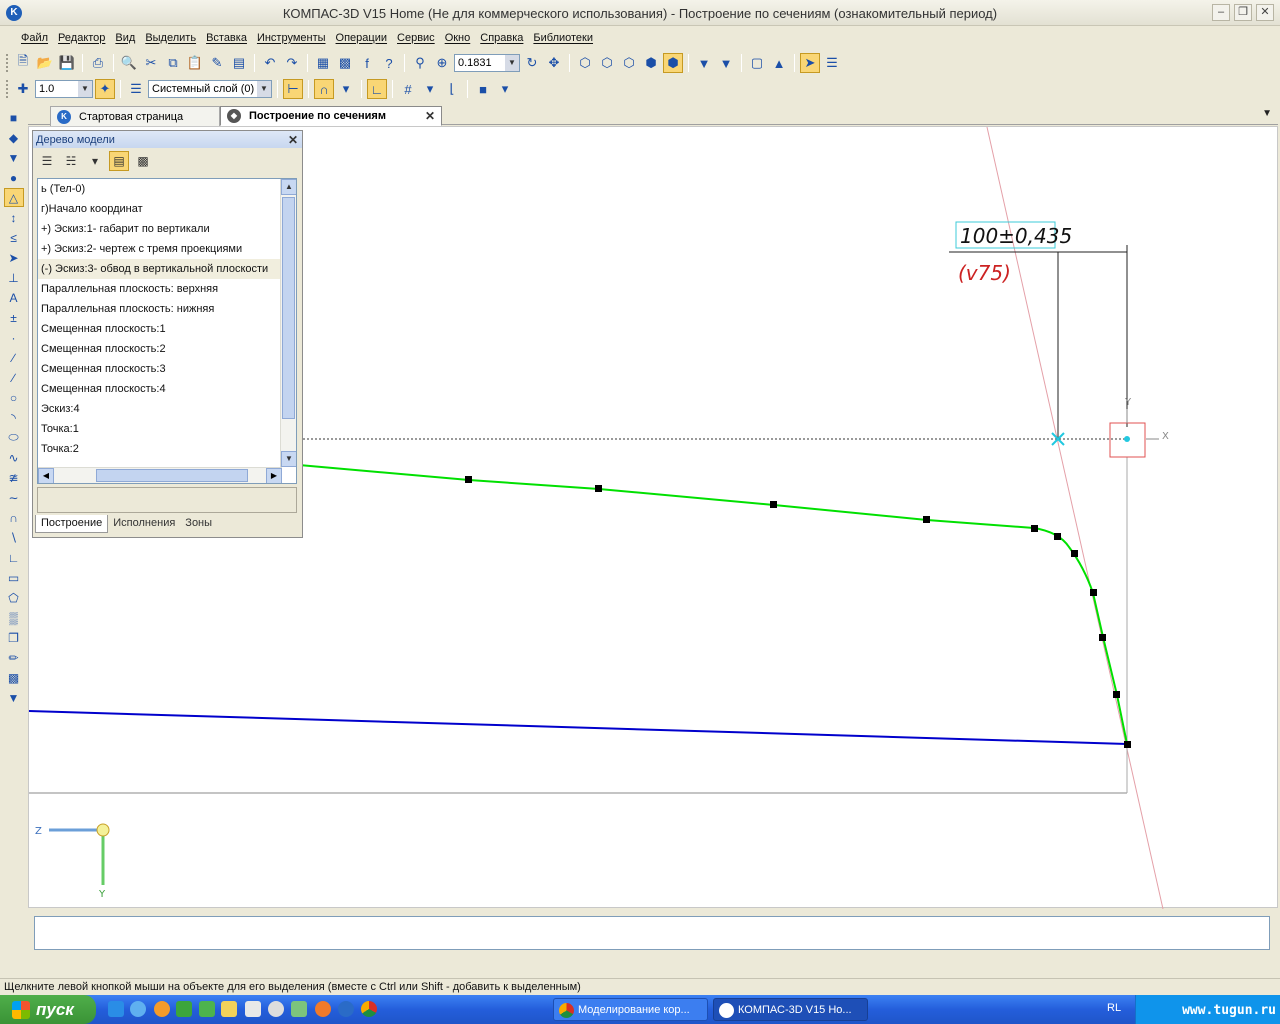 This screenshot has height=1024, width=1280. I want to click on menu-view: Вид, so click(125, 38).